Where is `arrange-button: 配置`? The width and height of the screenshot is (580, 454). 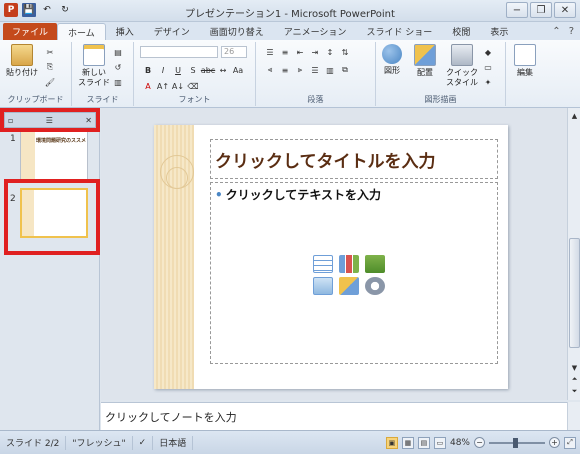 arrange-button: 配置 is located at coordinates (425, 61).